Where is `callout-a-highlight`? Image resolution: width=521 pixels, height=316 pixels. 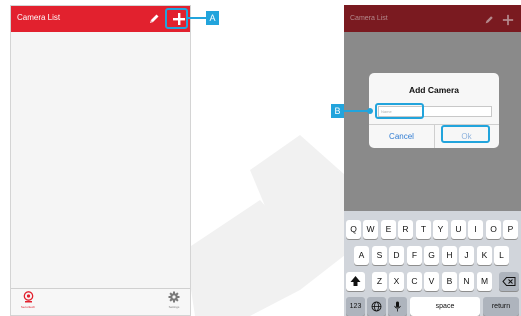 callout-a-highlight is located at coordinates (176, 18).